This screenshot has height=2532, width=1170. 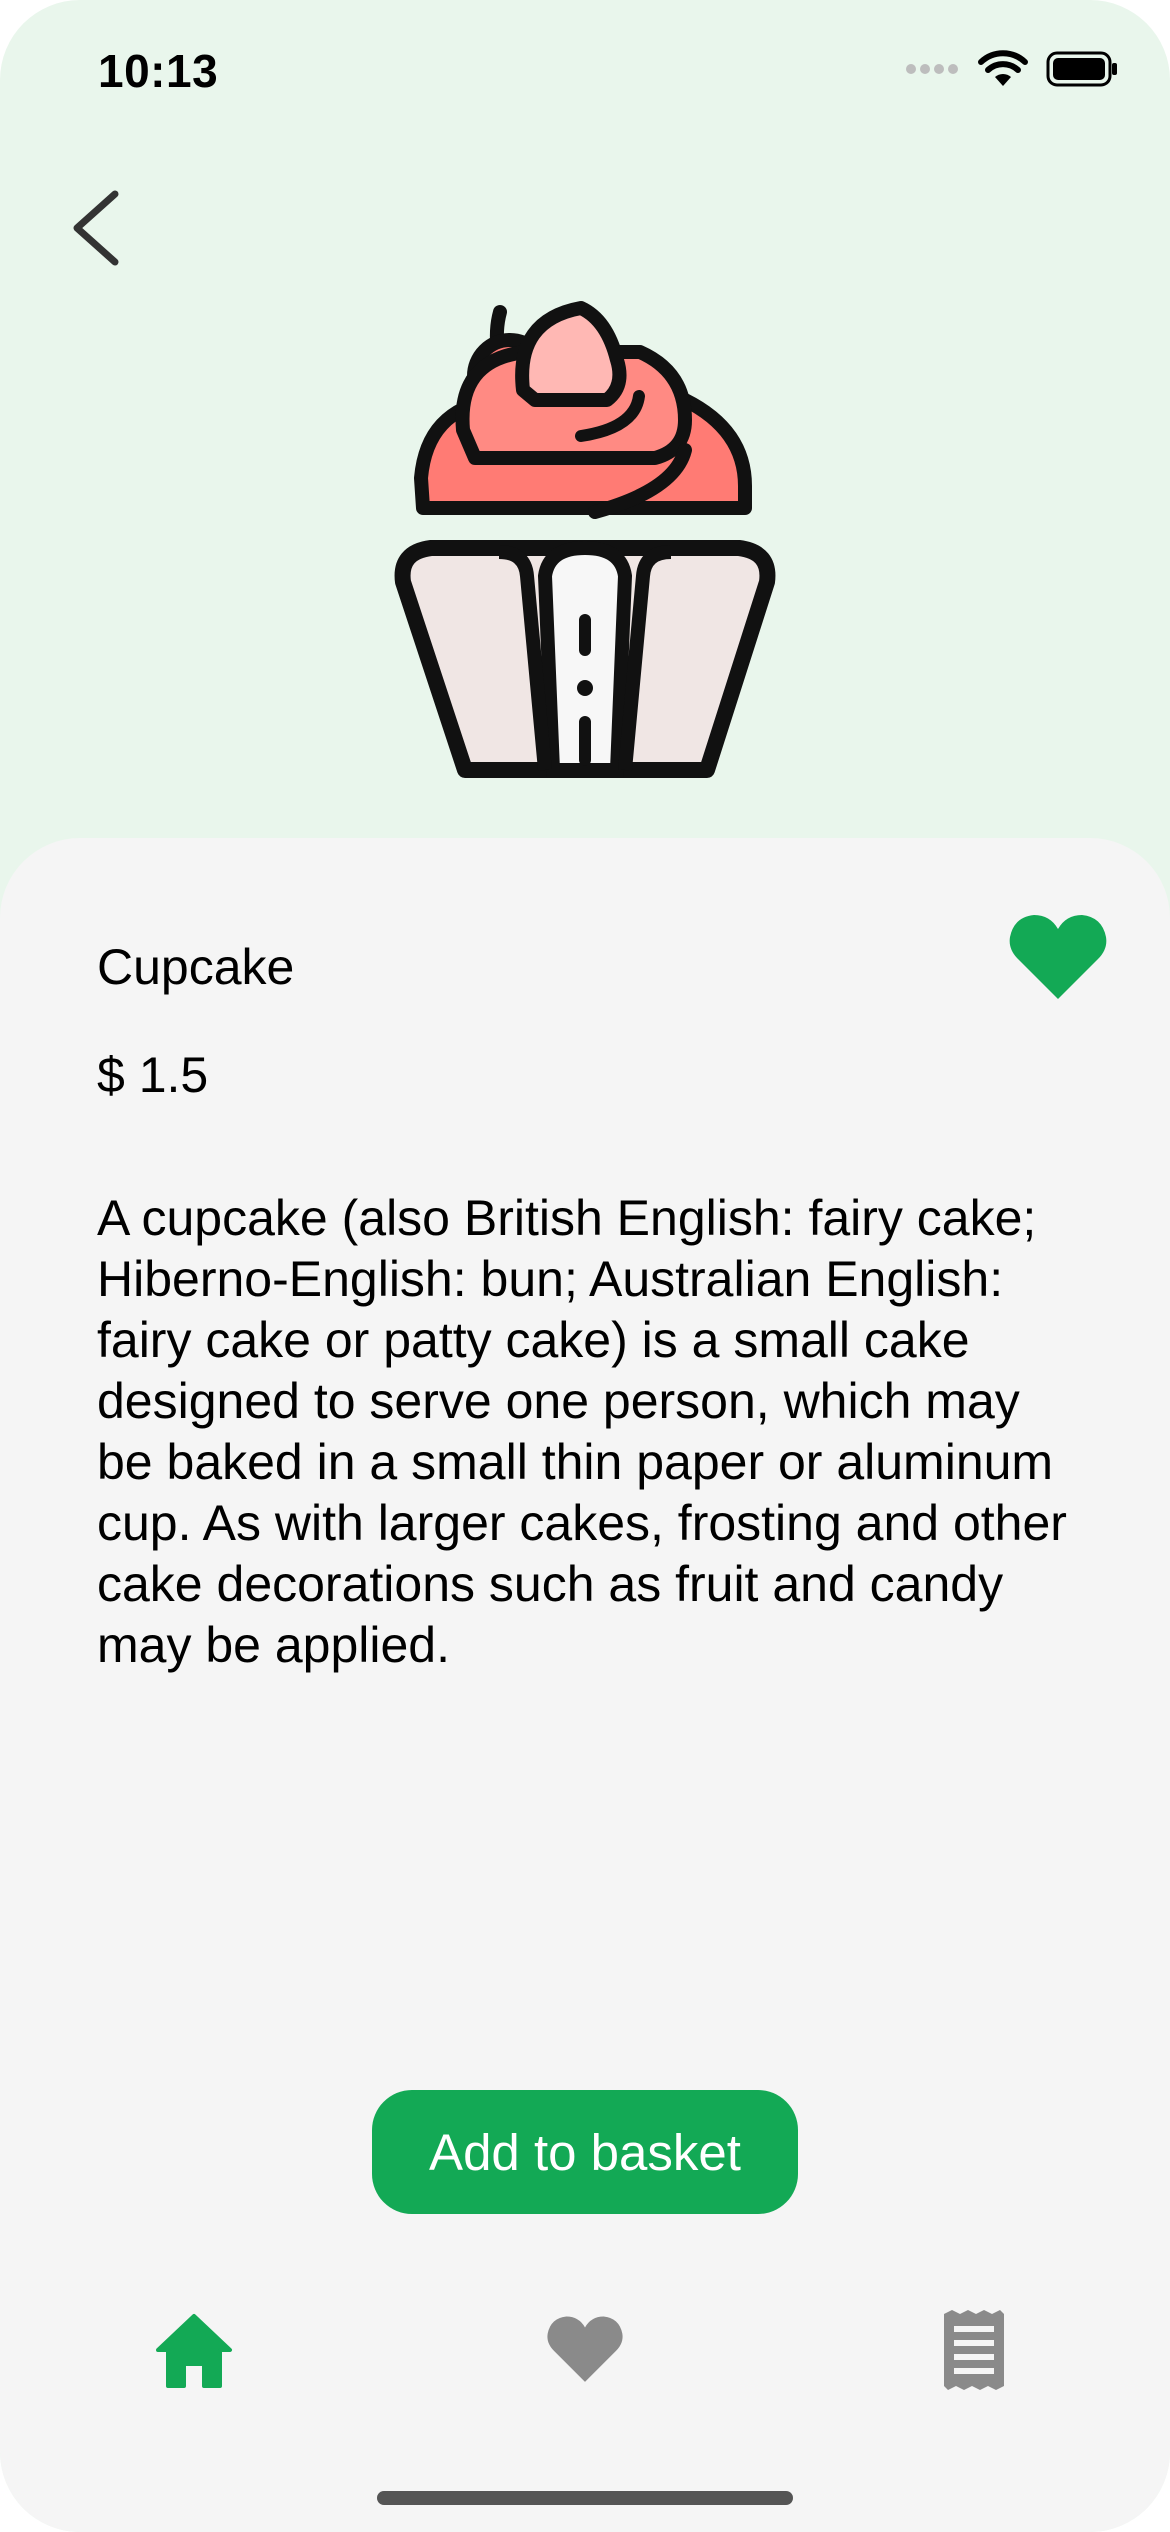 I want to click on tab-favorites, so click(x=585, y=2352).